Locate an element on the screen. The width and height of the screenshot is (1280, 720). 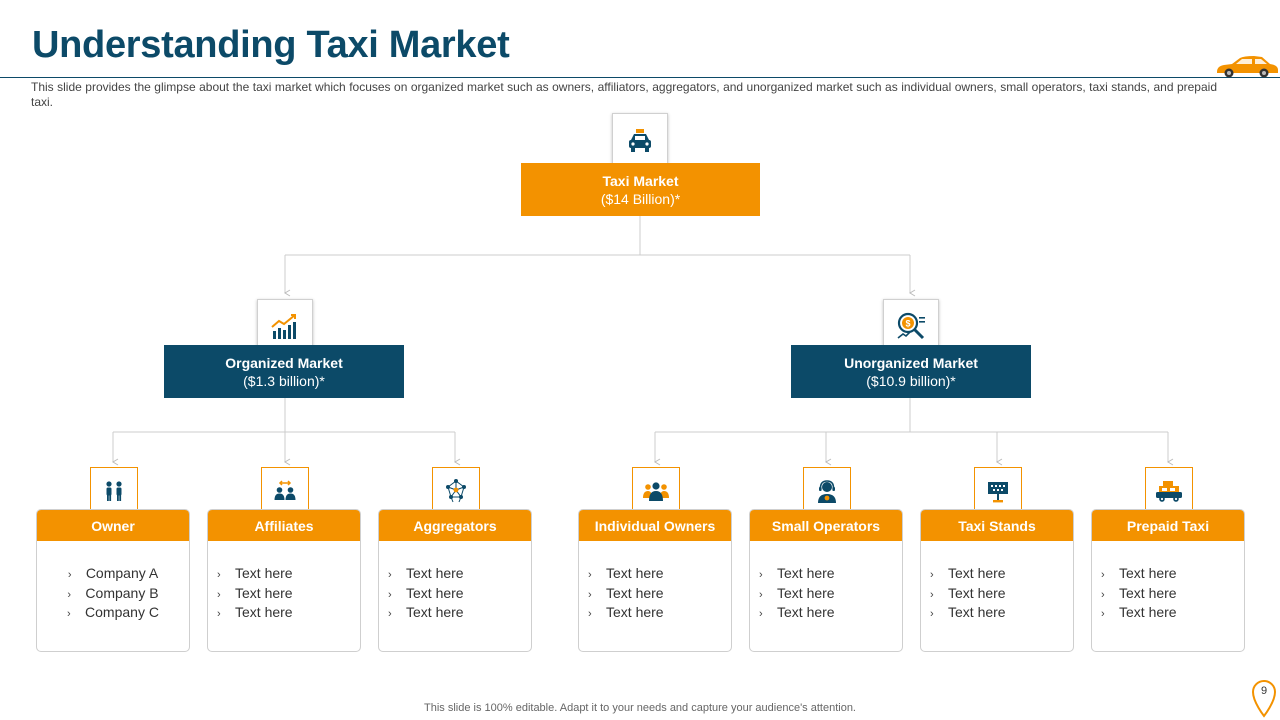
page-title: Understanding Taxi Market is located at coordinates (271, 45).